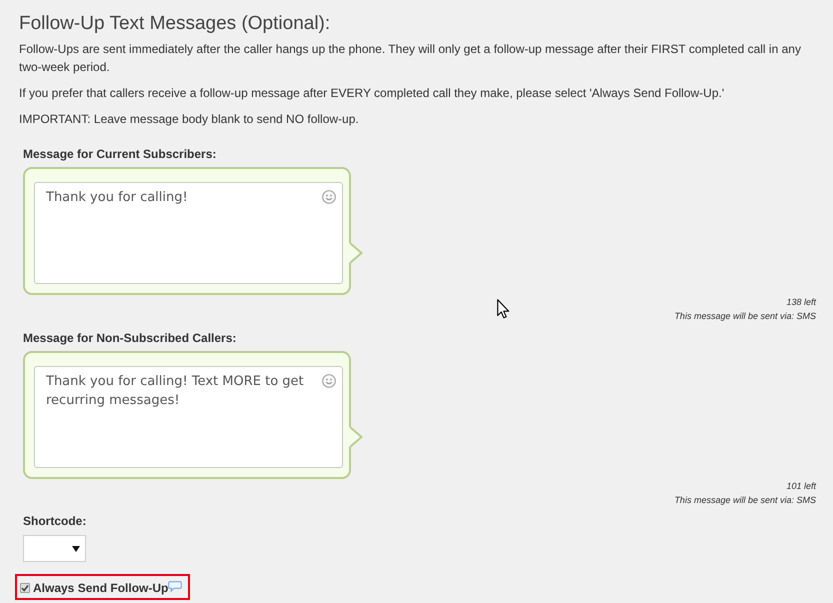 This screenshot has height=603, width=833. Describe the element at coordinates (801, 302) in the screenshot. I see `characters-left: 138 left` at that location.